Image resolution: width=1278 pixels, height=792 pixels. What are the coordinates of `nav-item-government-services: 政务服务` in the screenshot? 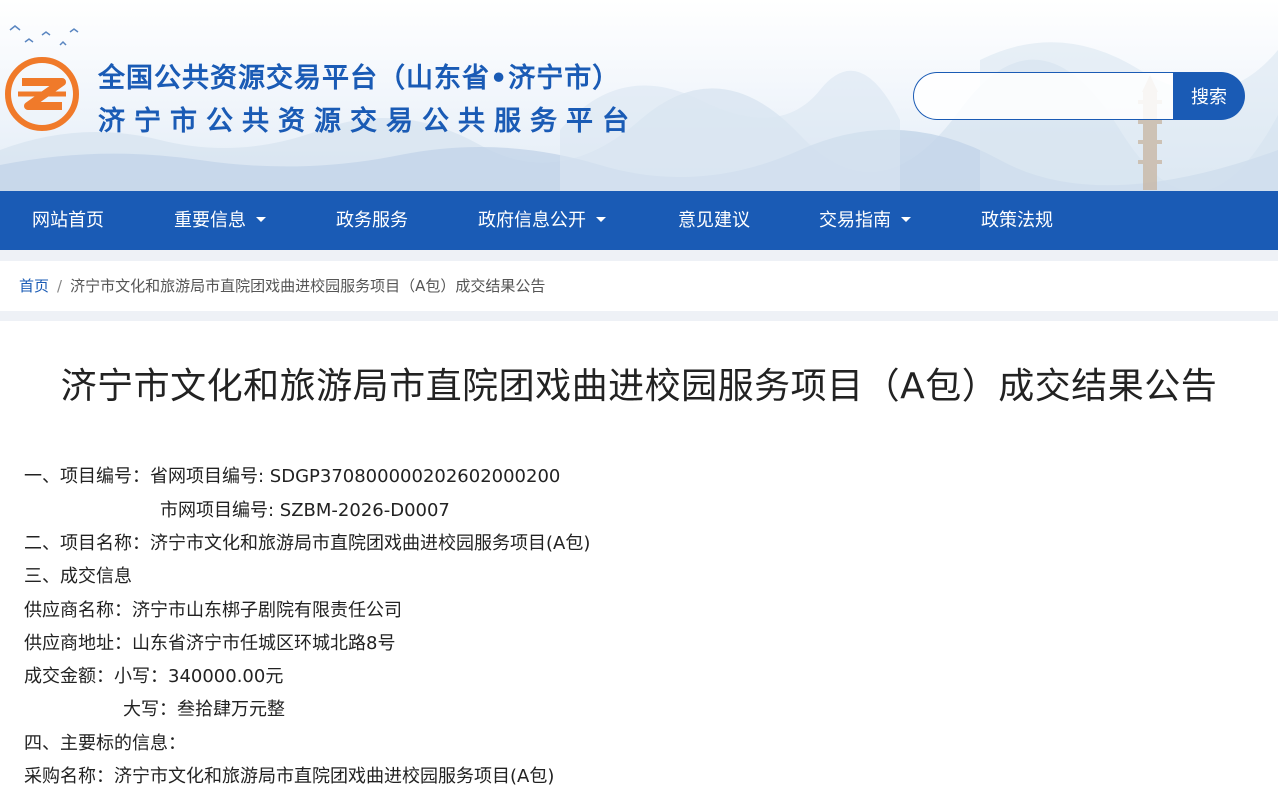 It's located at (372, 220).